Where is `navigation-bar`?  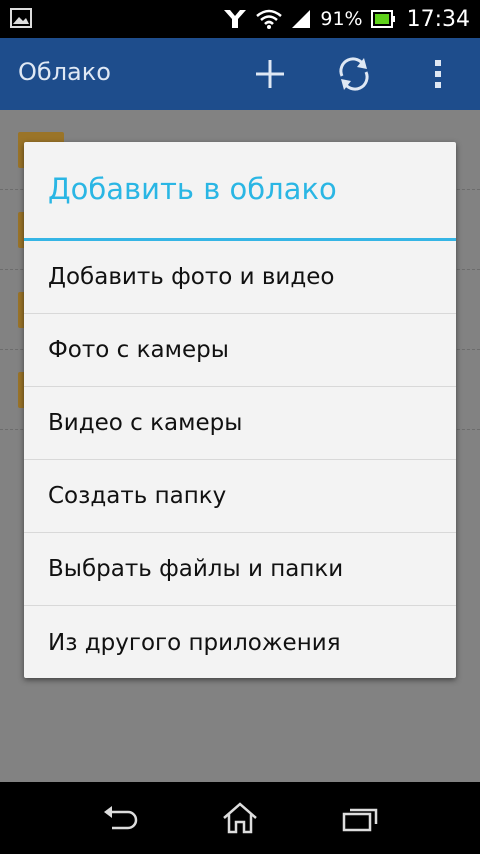 navigation-bar is located at coordinates (240, 818).